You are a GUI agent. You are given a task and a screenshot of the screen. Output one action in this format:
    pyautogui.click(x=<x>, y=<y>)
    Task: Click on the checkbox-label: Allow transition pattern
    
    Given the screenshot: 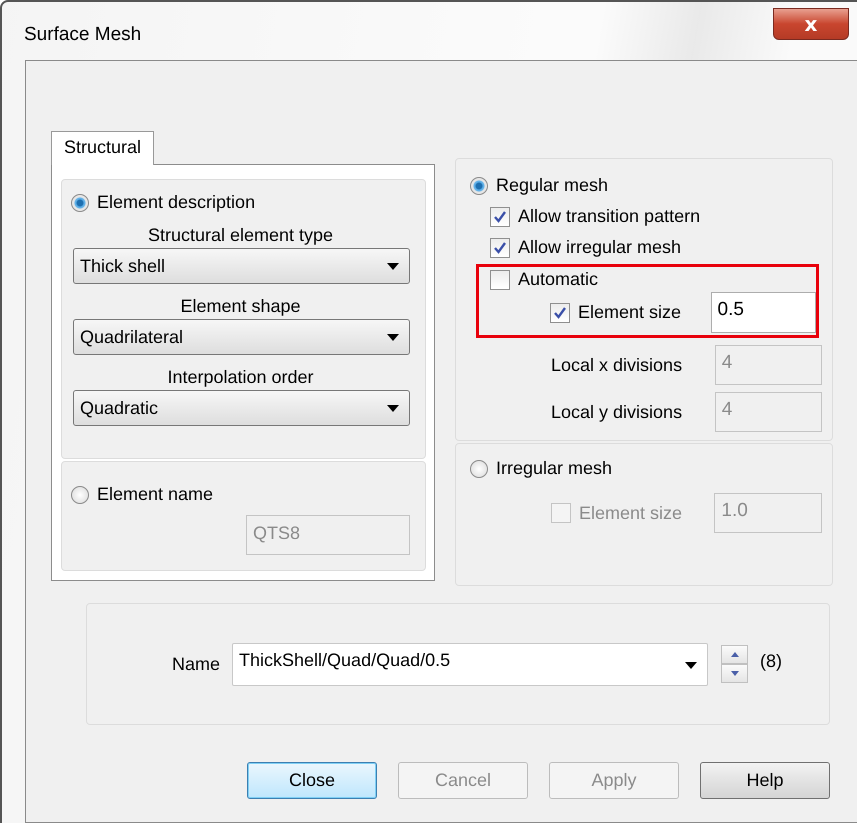 What is the action you would take?
    pyautogui.click(x=609, y=216)
    